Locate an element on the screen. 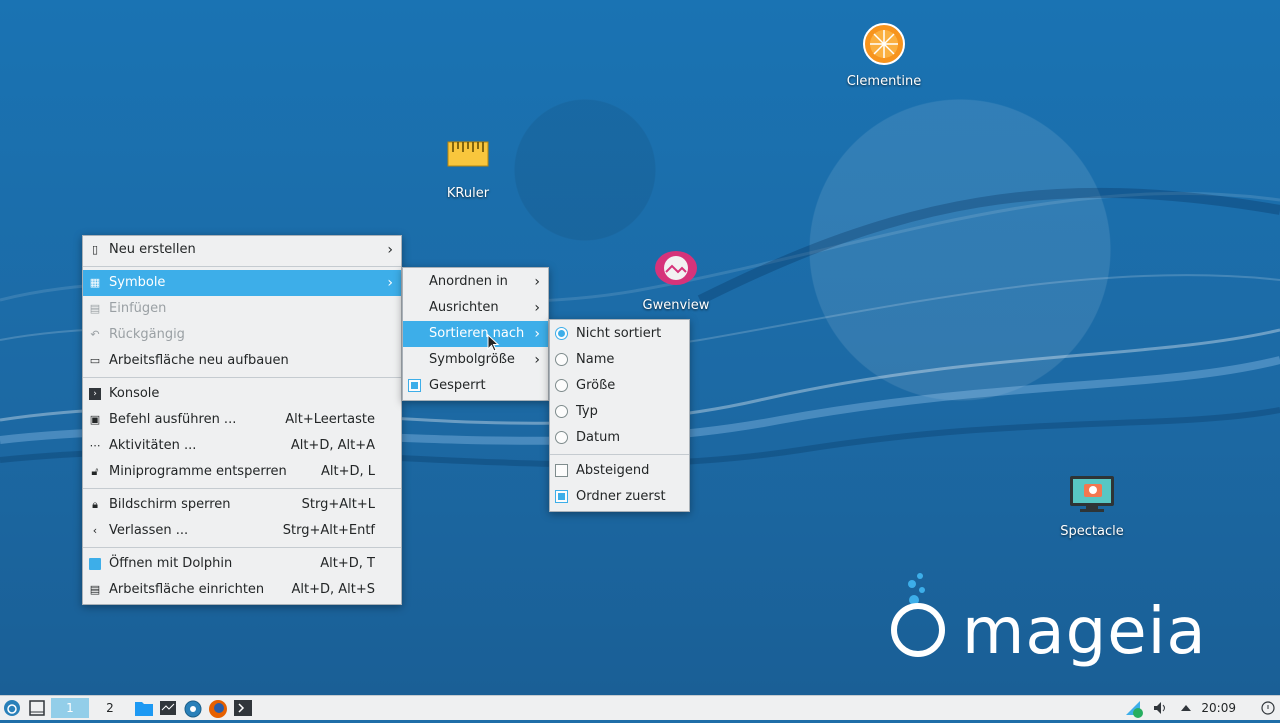 This screenshot has height=723, width=1280. unlock-icon: 🔓︎ is located at coordinates (95, 471).